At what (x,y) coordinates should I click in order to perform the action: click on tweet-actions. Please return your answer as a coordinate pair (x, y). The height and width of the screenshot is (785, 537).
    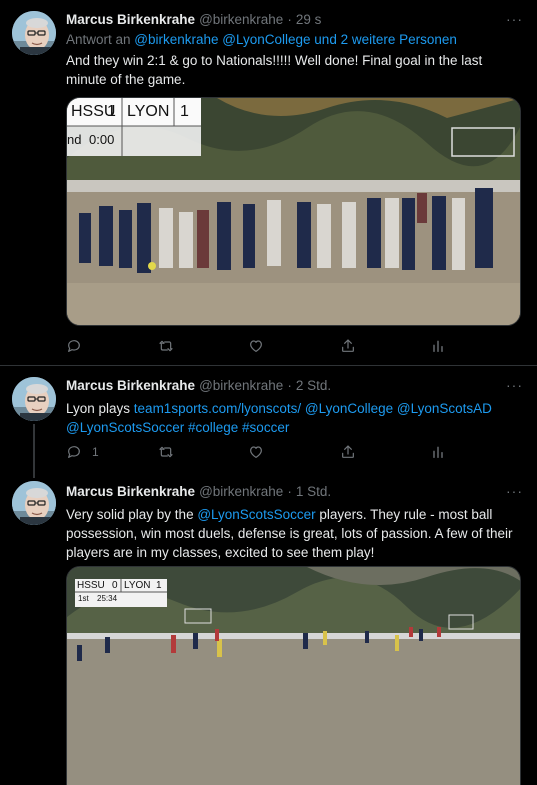
    Looking at the image, I should click on (260, 346).